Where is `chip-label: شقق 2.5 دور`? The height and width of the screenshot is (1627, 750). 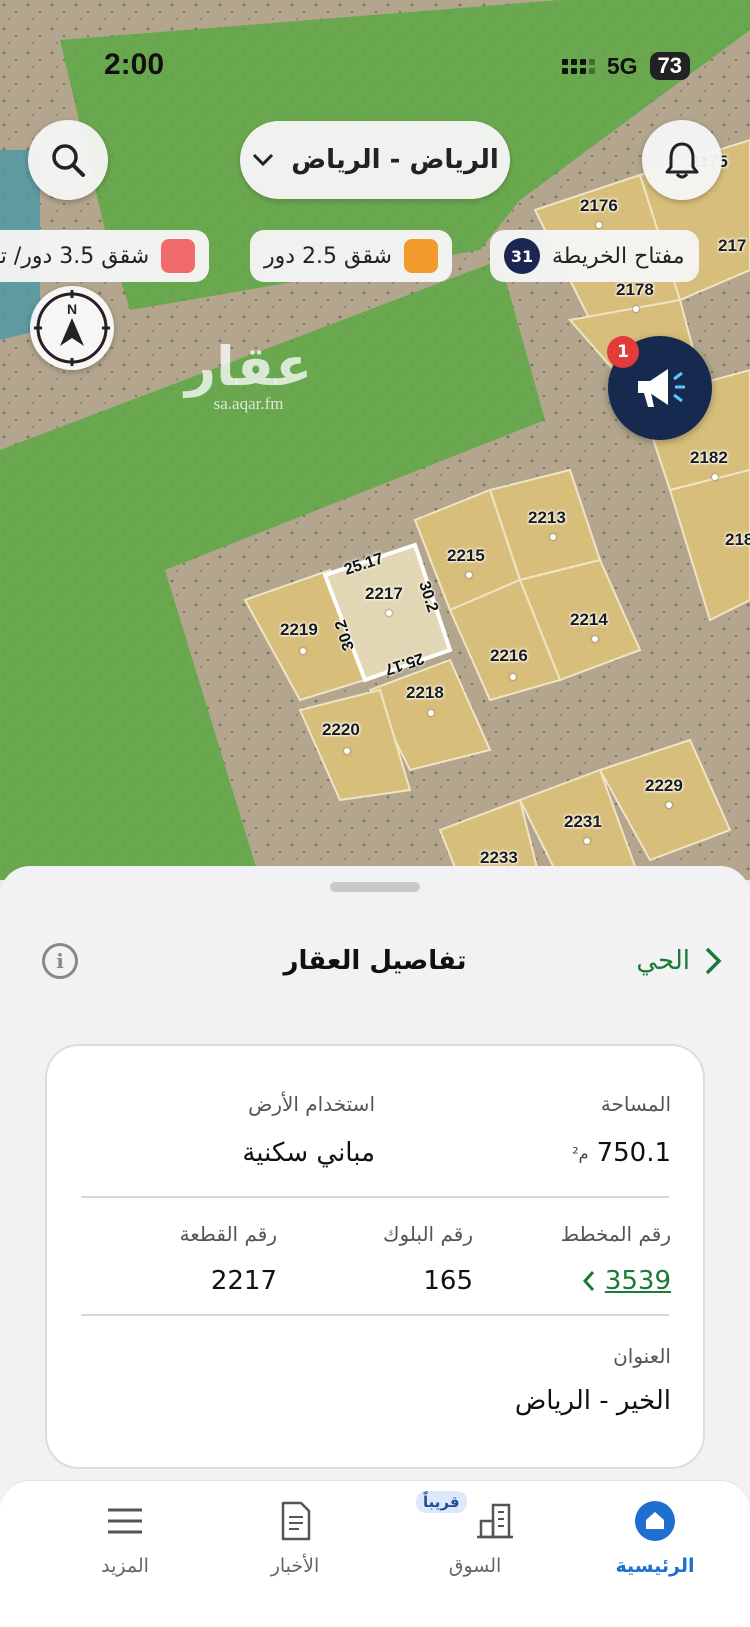 chip-label: شقق 2.5 دور is located at coordinates (328, 256).